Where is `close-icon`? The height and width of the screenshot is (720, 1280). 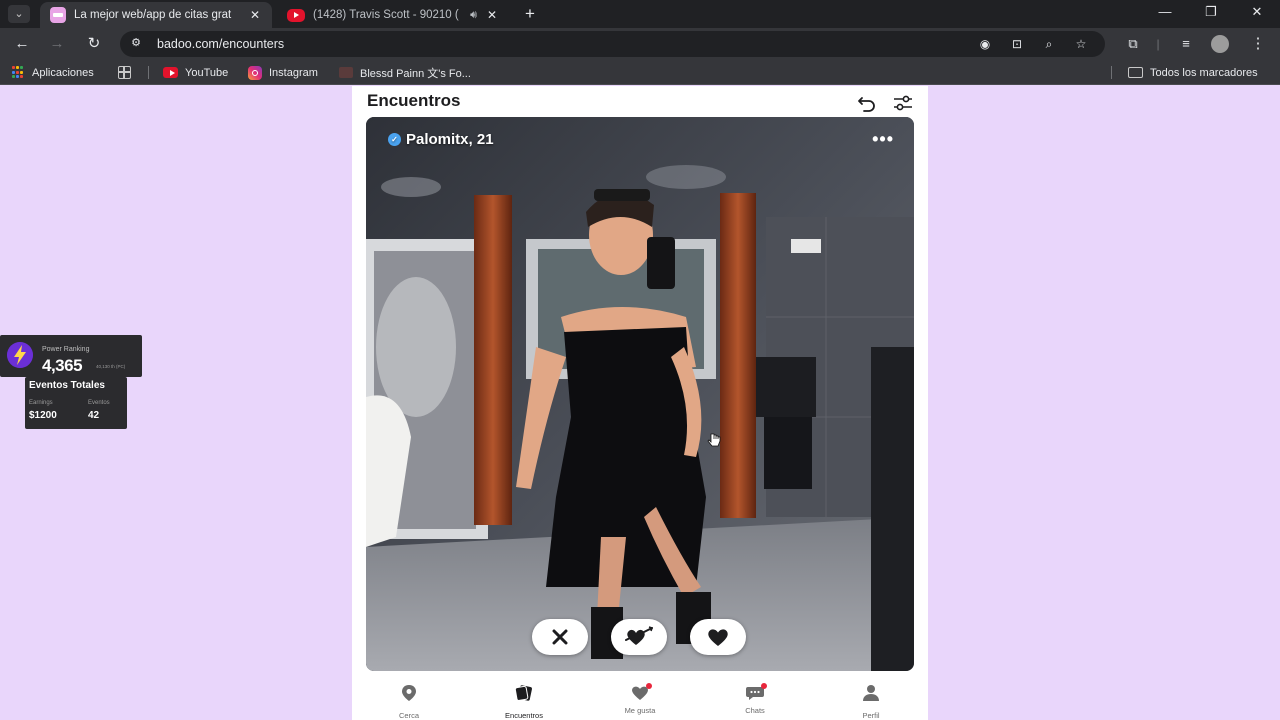
close-icon is located at coordinates (560, 637).